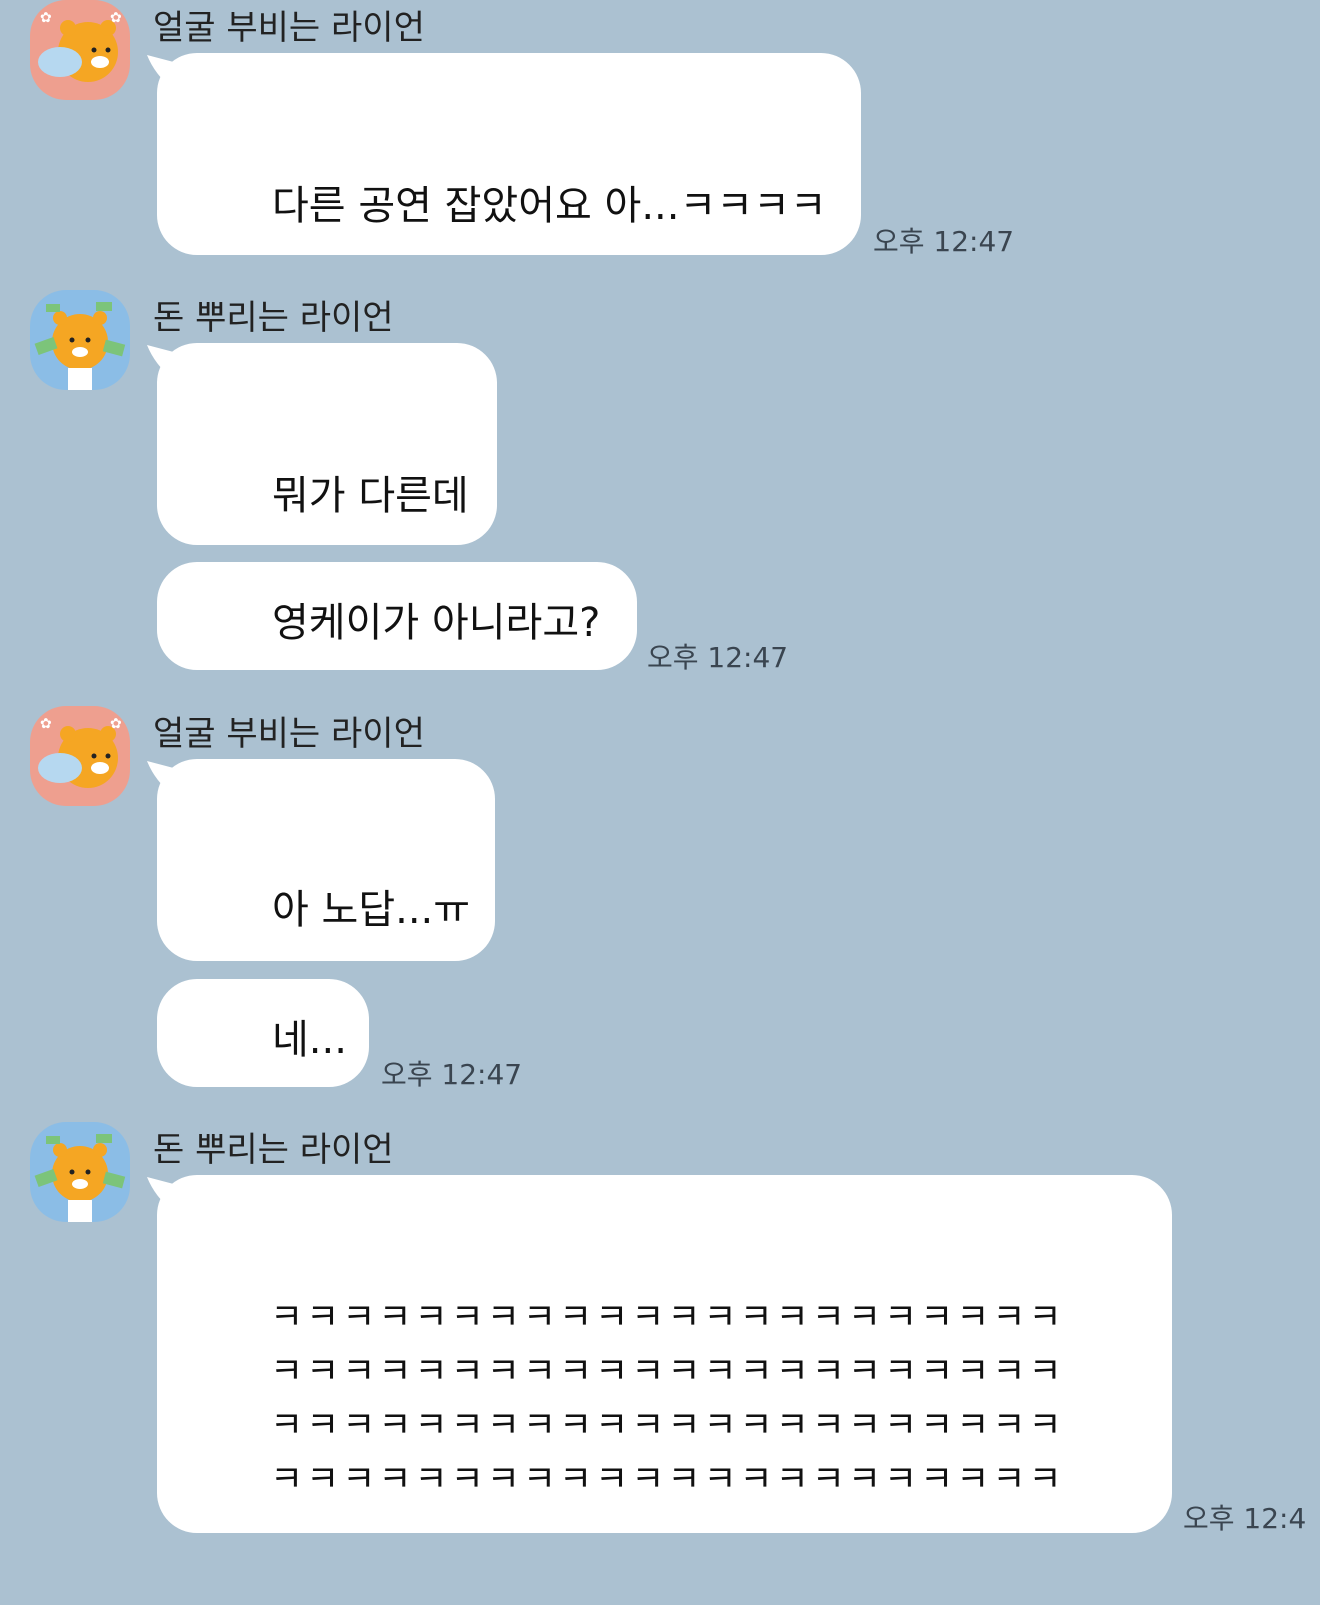  I want to click on message-text: 뭐가 다른데, so click(370, 496).